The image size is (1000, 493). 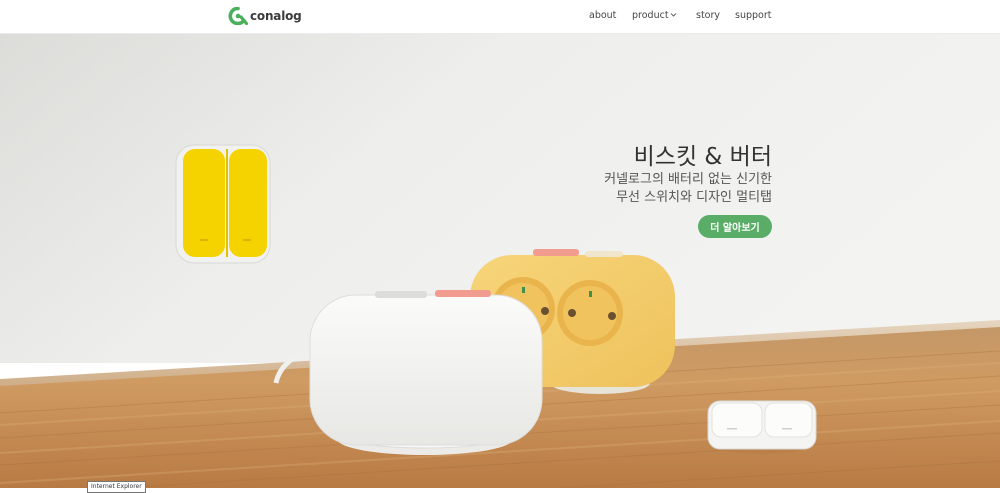 I want to click on logo-text: conalog, so click(x=276, y=16).